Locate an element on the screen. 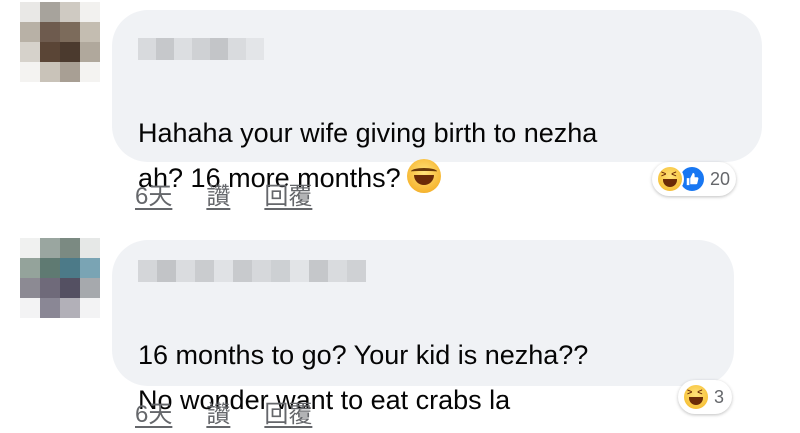 The image size is (800, 433). tears-of-joy-emoji-icon is located at coordinates (423, 176).